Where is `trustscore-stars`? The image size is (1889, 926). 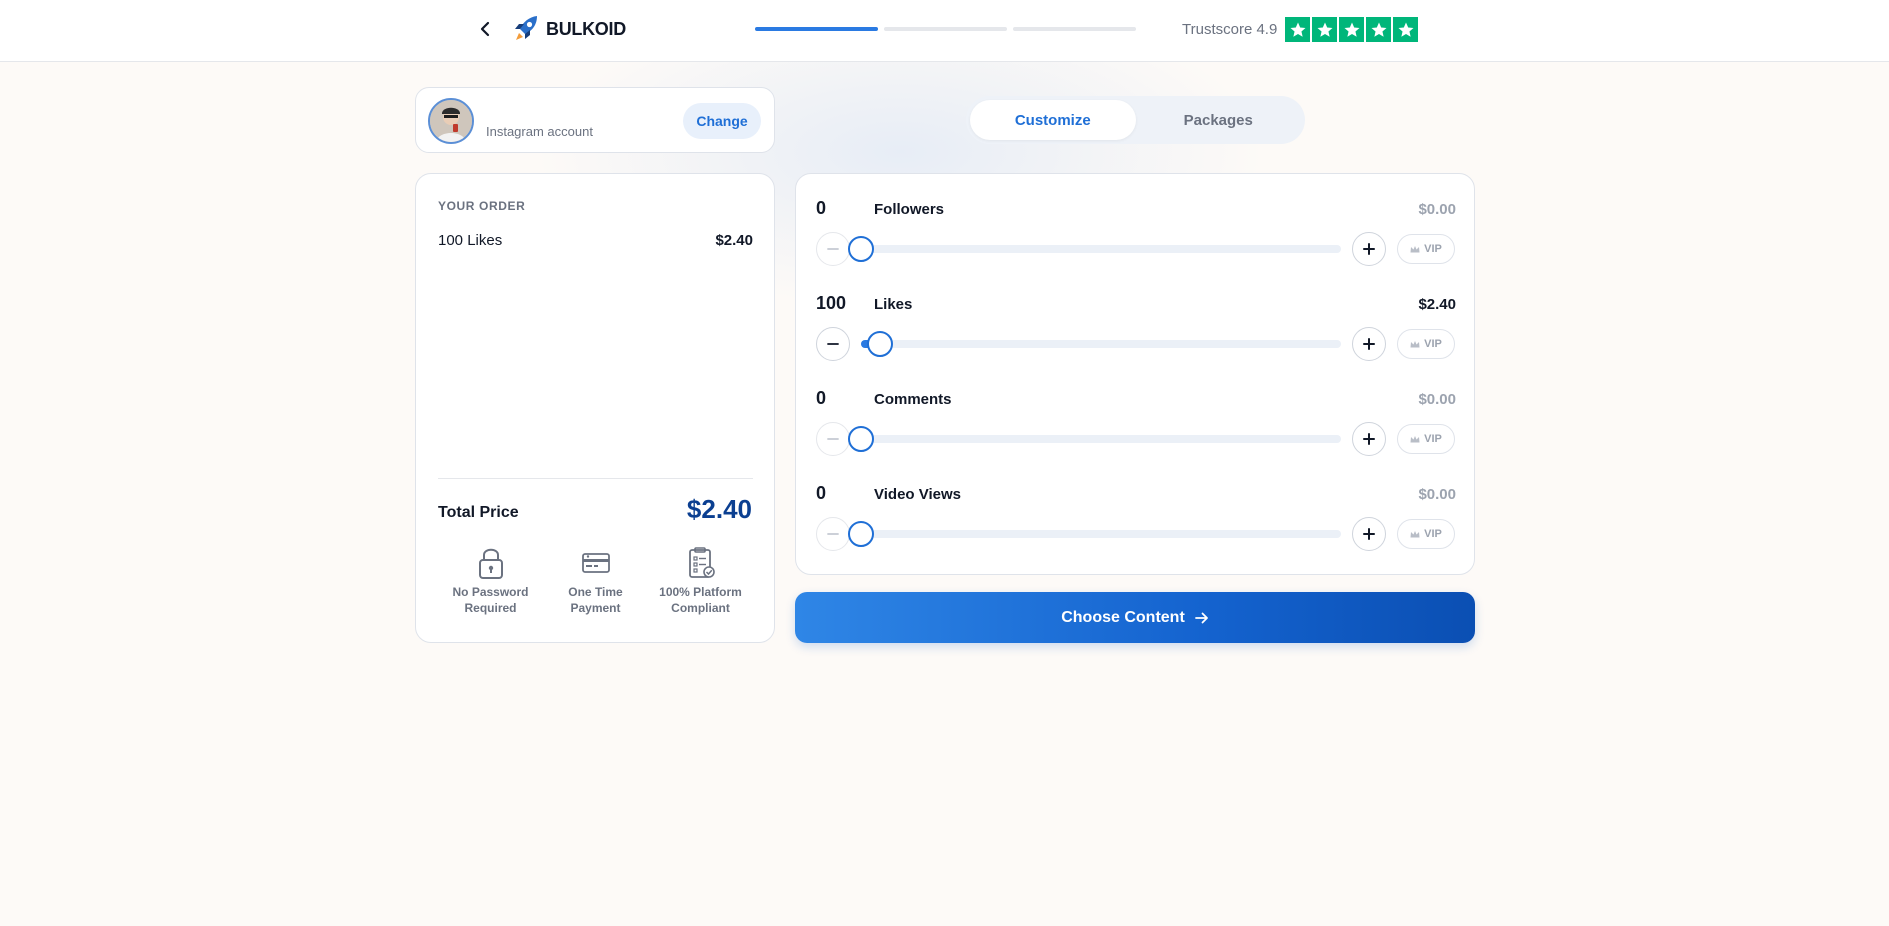 trustscore-stars is located at coordinates (1352, 29).